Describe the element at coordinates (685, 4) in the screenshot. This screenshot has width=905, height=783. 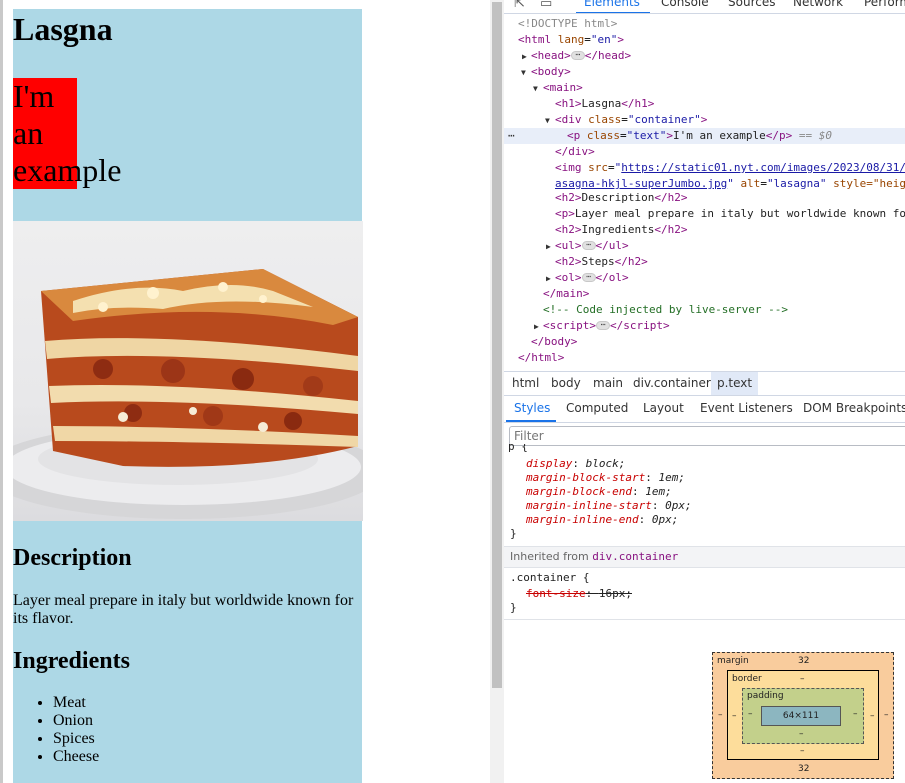
I see `tab-console: Console` at that location.